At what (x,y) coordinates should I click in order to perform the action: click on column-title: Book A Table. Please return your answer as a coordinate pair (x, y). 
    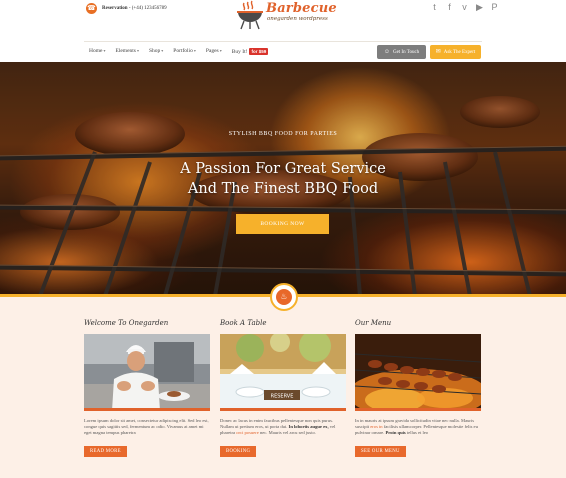
    Looking at the image, I should click on (243, 323).